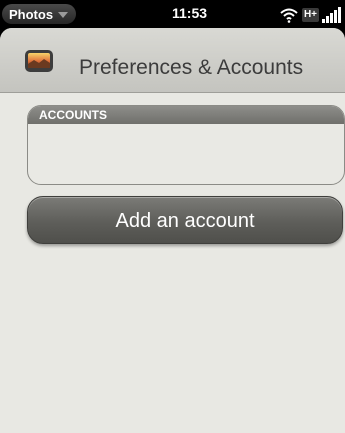 This screenshot has height=433, width=345. What do you see at coordinates (331, 15) in the screenshot?
I see `signal-strength-icon` at bounding box center [331, 15].